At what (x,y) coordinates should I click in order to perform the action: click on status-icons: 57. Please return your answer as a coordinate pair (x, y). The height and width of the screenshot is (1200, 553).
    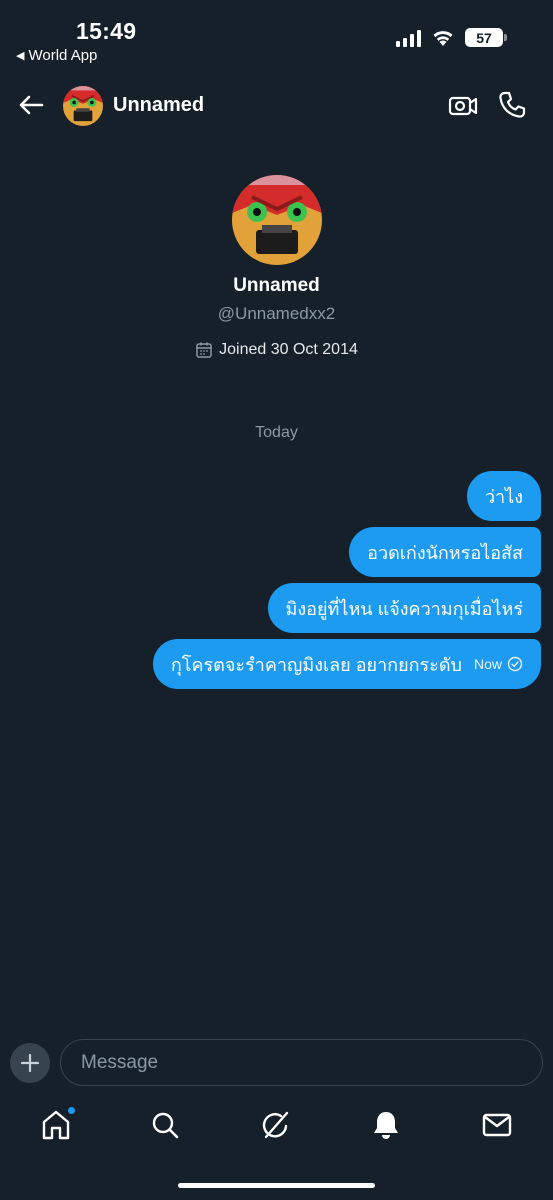
    Looking at the image, I should click on (451, 37).